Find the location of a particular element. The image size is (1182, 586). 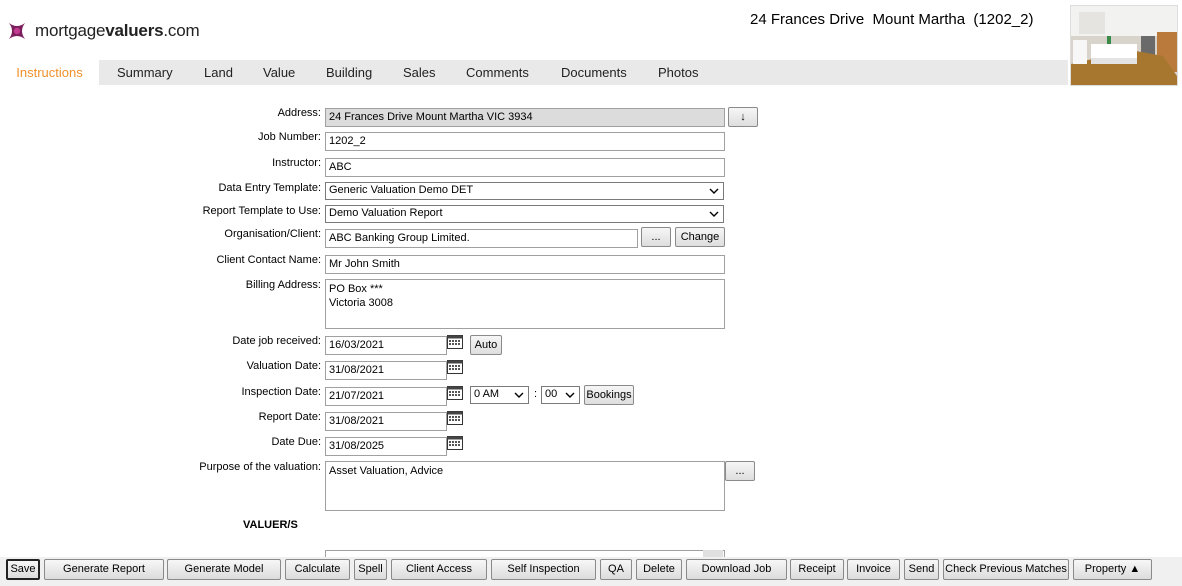

property-title: 24 Frances Drive Mount Martha (1202_2) is located at coordinates (892, 19).